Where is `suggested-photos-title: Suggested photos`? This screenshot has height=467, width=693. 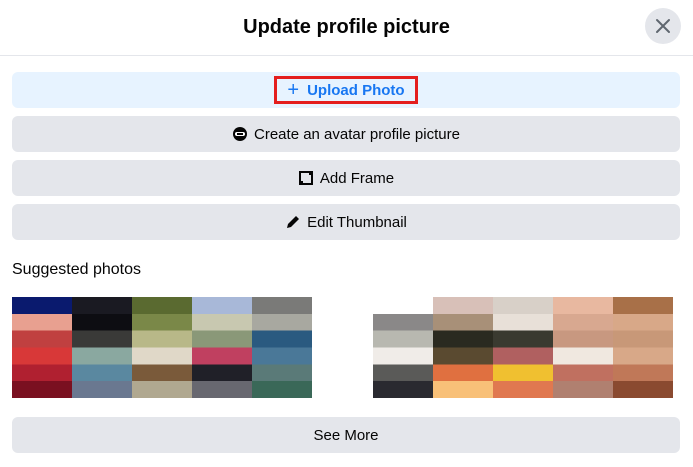 suggested-photos-title: Suggested photos is located at coordinates (76, 269).